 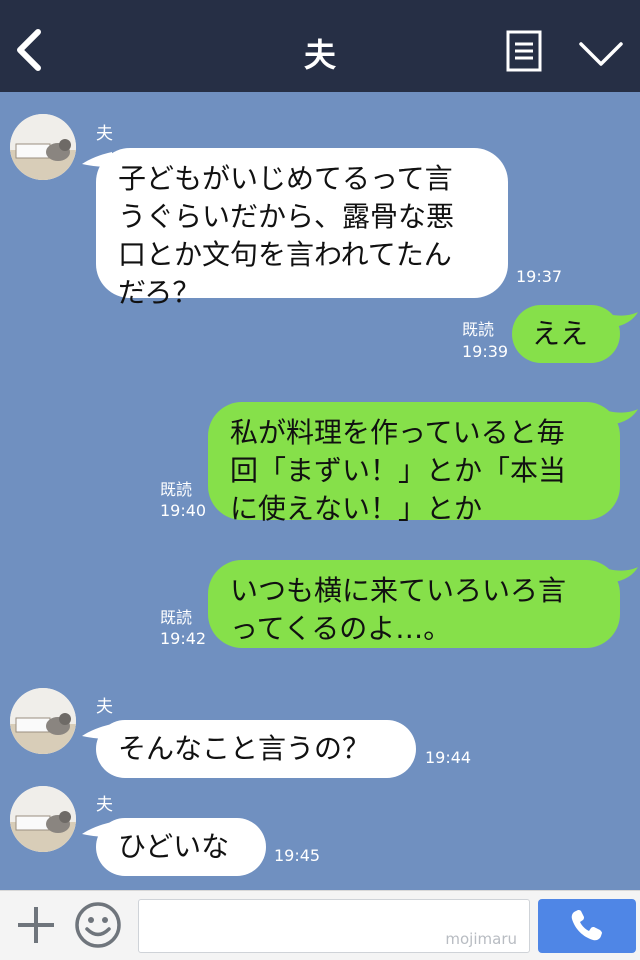 What do you see at coordinates (485, 351) in the screenshot?
I see `message-time: 19:39` at bounding box center [485, 351].